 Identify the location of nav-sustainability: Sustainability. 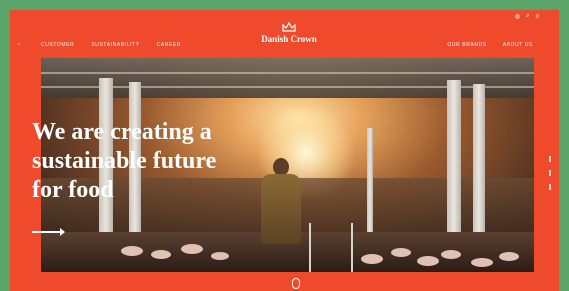
(115, 45).